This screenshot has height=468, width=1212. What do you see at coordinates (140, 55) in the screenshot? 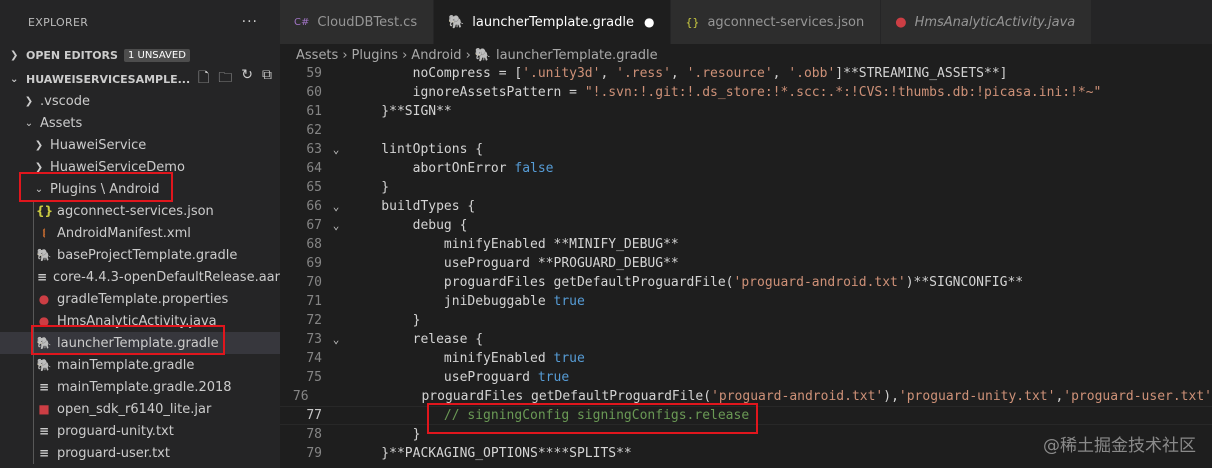
I see `open-editors-section: ❯ OPEN EDITORS 1 UNSAVED` at bounding box center [140, 55].